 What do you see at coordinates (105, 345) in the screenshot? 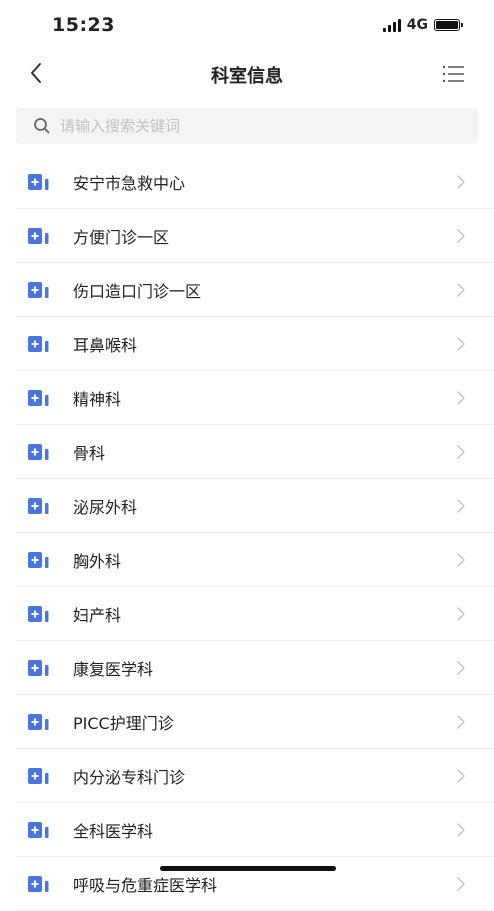
I see `department-label: 耳鼻喉科` at bounding box center [105, 345].